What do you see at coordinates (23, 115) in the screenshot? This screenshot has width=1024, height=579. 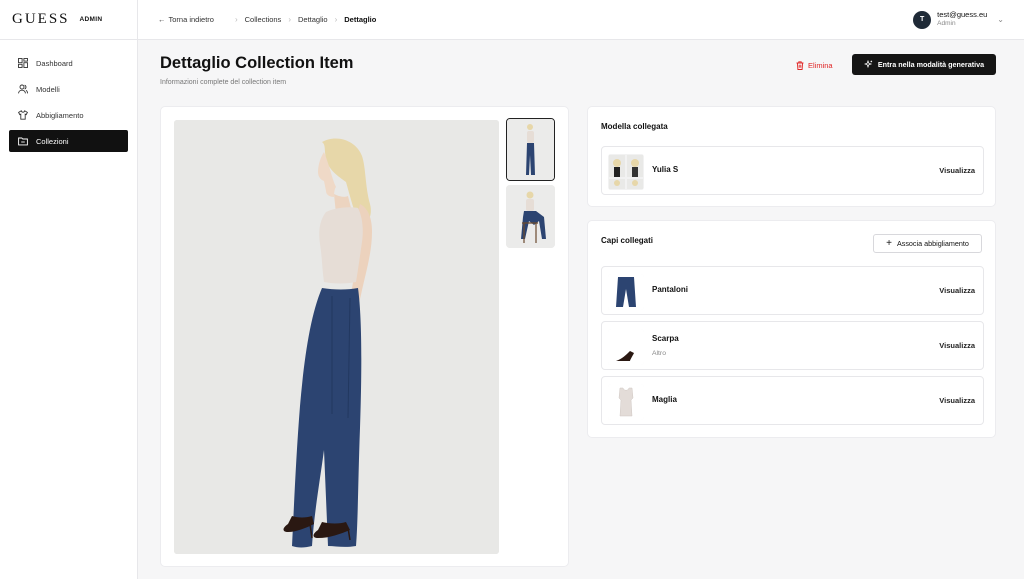 I see `shirt-icon` at bounding box center [23, 115].